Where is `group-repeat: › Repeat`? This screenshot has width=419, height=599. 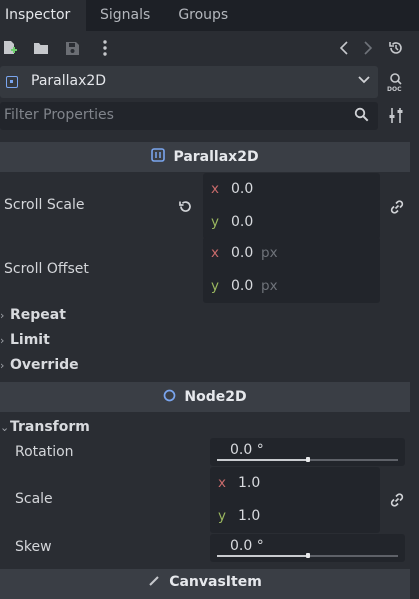
group-repeat: › Repeat is located at coordinates (33, 315).